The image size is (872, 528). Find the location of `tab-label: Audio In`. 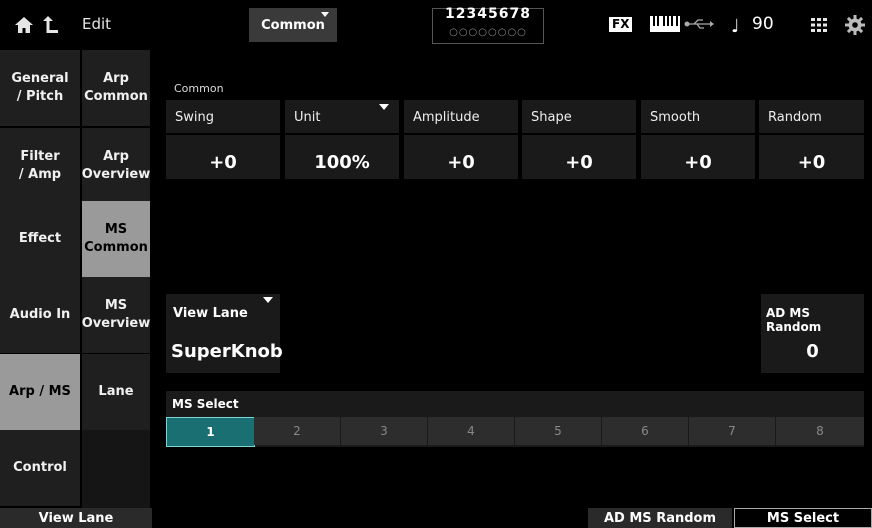

tab-label: Audio In is located at coordinates (40, 314).